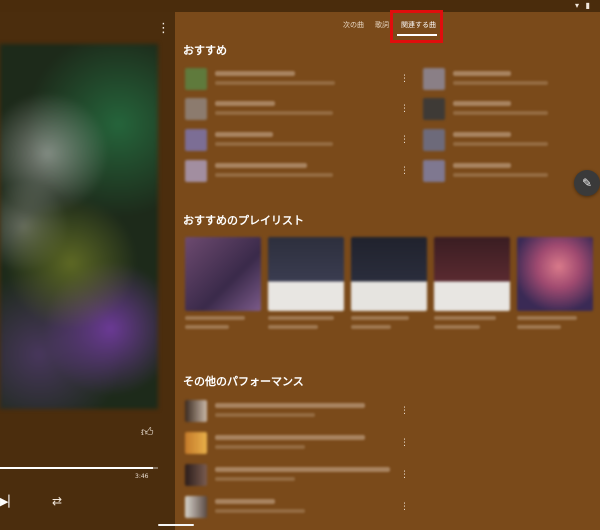 Image resolution: width=600 pixels, height=530 pixels. What do you see at coordinates (587, 183) in the screenshot?
I see `pencil-icon: ✎` at bounding box center [587, 183].